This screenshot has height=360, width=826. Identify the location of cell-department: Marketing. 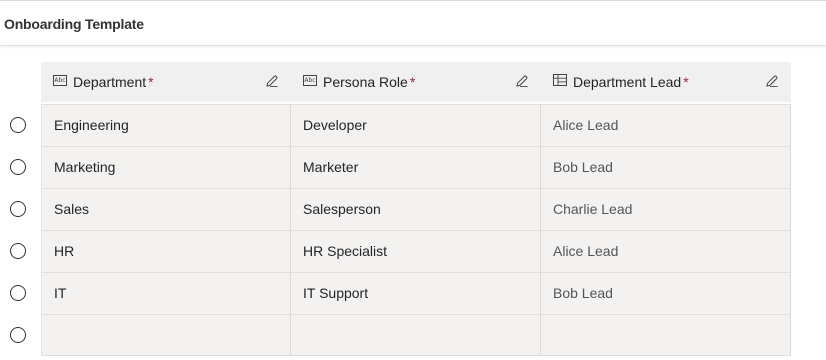
(166, 167).